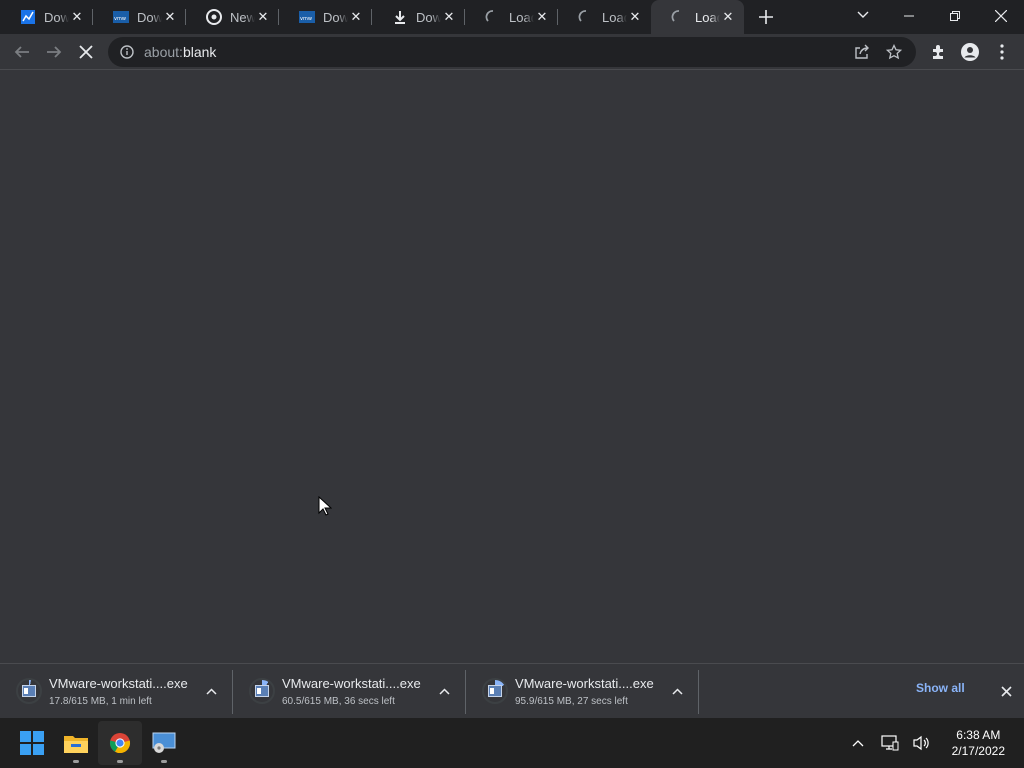 Image resolution: width=1024 pixels, height=768 pixels. I want to click on taskbar-chrome, so click(120, 743).